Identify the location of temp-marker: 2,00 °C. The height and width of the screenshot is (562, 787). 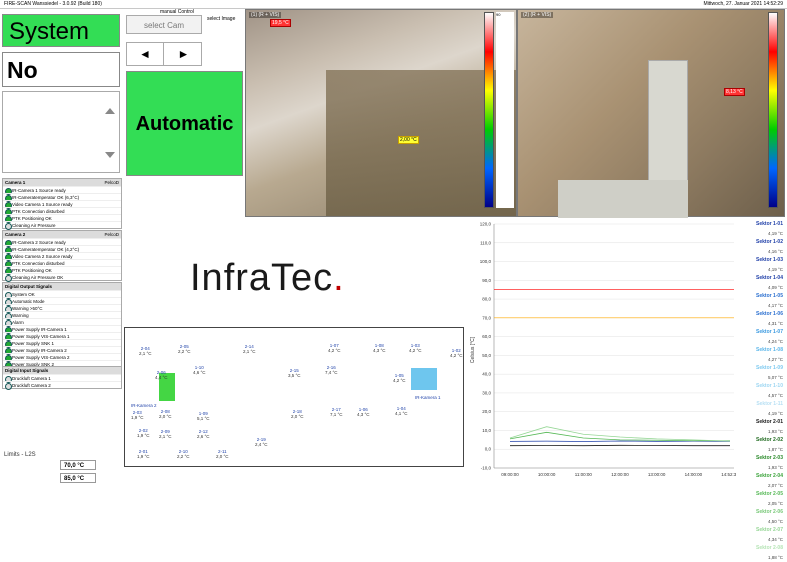
(408, 140).